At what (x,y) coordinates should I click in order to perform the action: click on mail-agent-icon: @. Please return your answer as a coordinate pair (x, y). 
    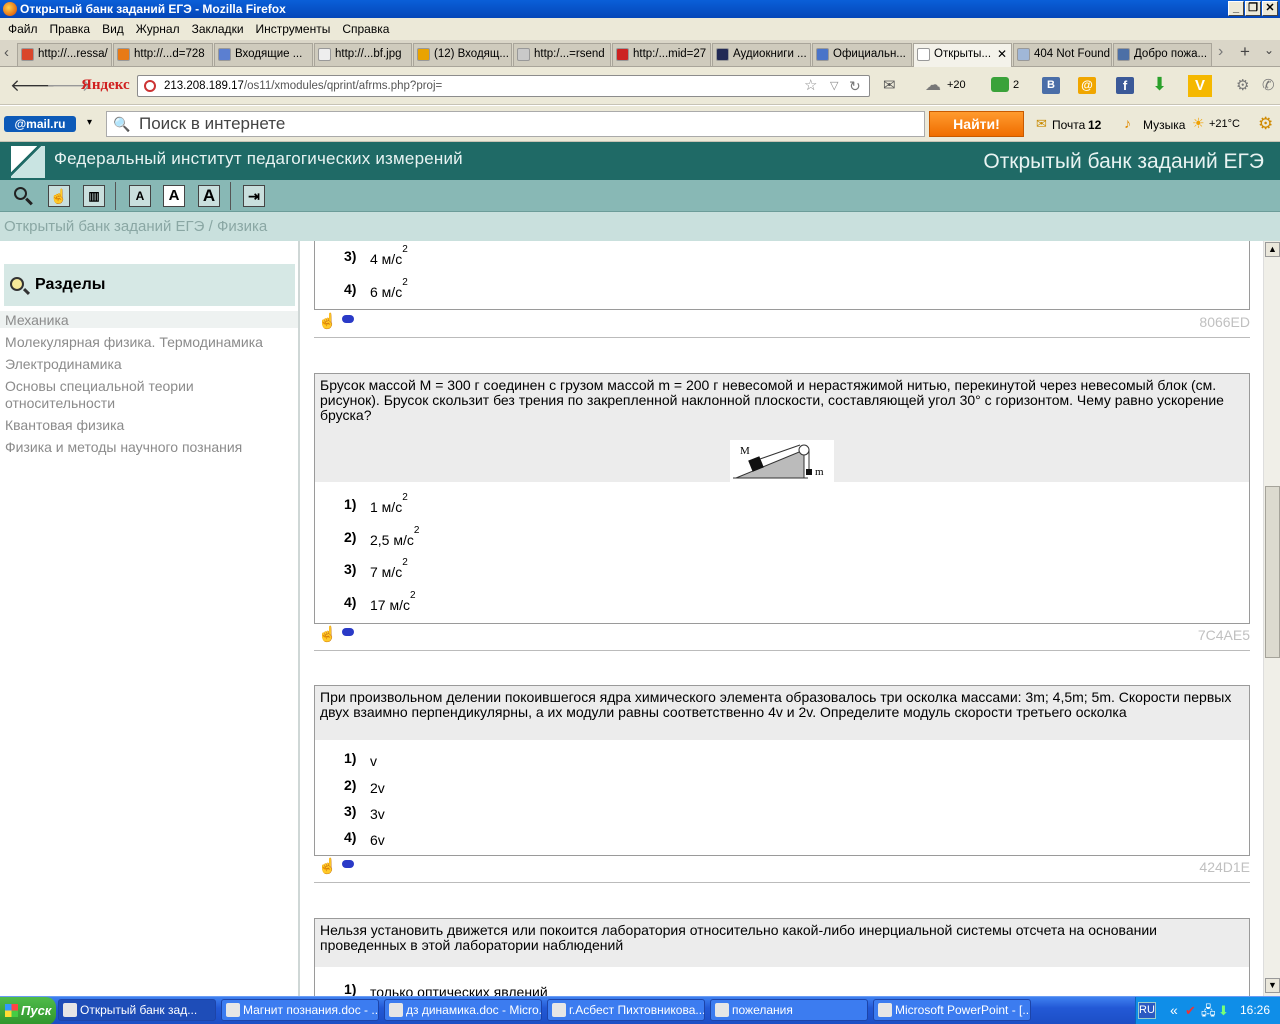
    Looking at the image, I should click on (1087, 85).